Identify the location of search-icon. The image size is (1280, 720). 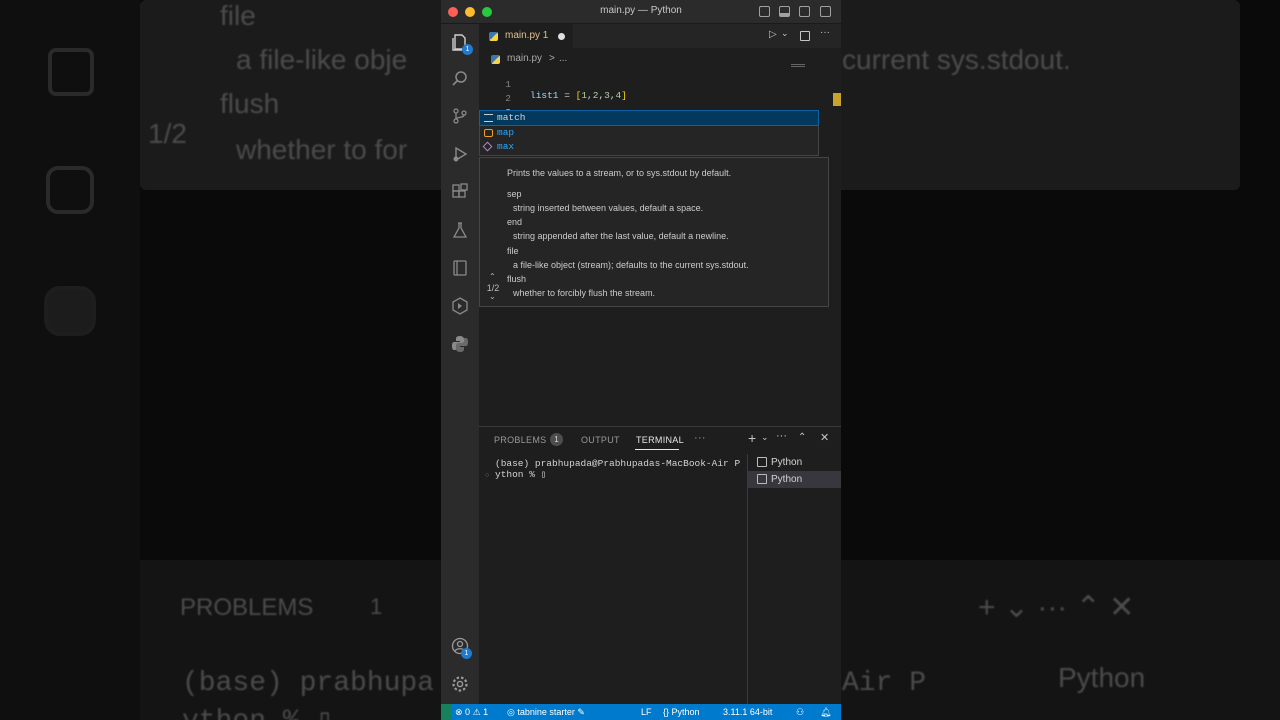
(460, 79).